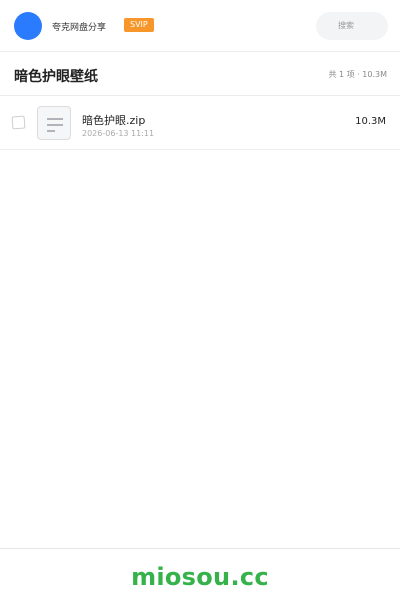 This screenshot has height=600, width=400. I want to click on file-checkbox, so click(18, 122).